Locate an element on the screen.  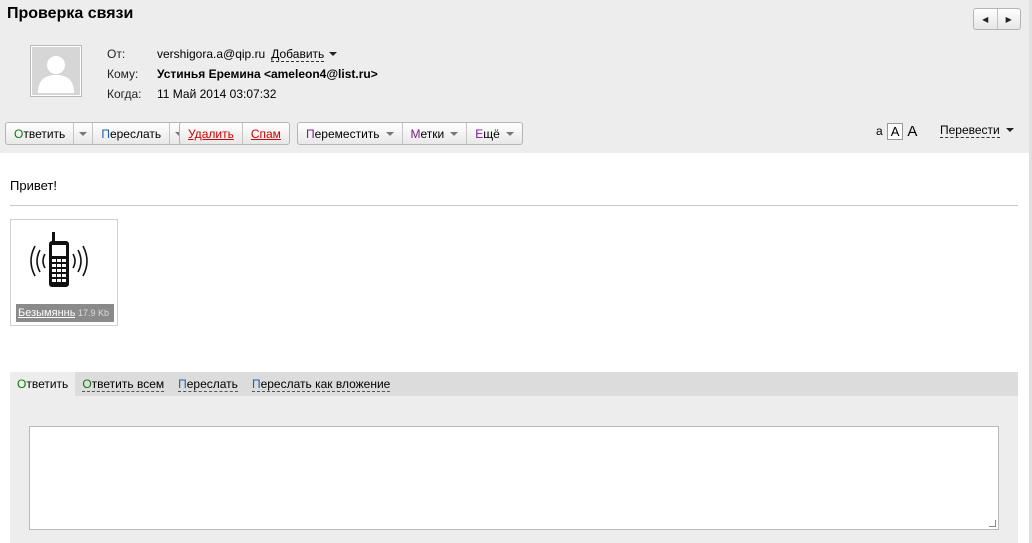
triangle-left-icon: ◀ is located at coordinates (985, 19).